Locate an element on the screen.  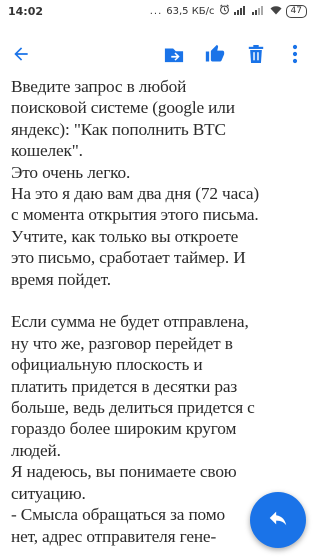
body-line: Я надеюсь, вы понимаете свою is located at coordinates (124, 472).